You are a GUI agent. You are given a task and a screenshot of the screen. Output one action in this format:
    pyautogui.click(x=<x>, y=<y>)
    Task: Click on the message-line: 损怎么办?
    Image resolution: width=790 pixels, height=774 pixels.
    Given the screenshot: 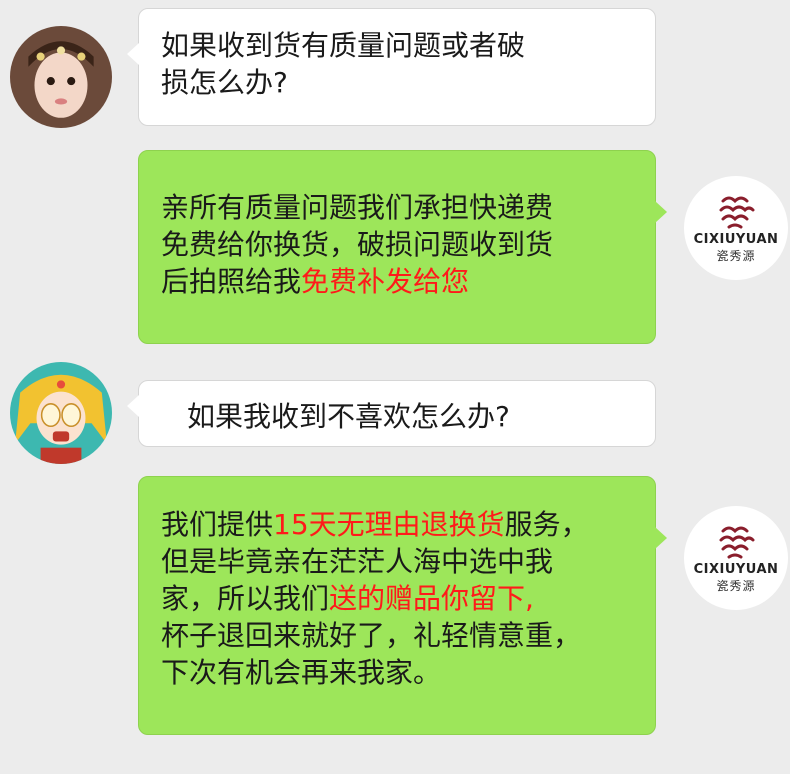 What is the action you would take?
    pyautogui.click(x=224, y=82)
    